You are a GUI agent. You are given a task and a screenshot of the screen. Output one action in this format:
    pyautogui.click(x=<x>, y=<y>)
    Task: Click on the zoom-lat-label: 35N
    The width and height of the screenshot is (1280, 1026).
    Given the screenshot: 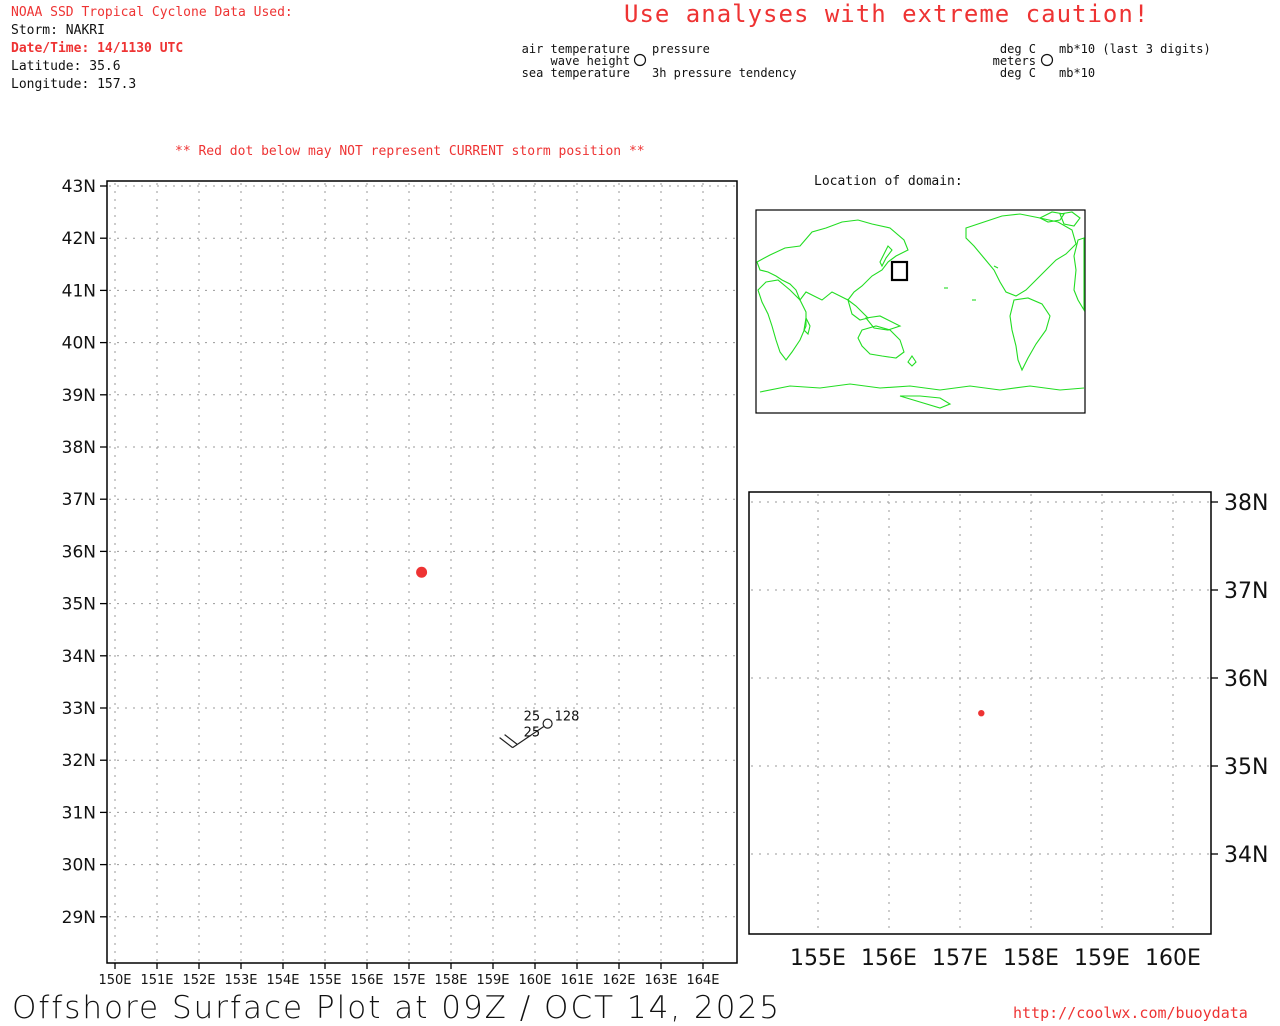 What is the action you would take?
    pyautogui.click(x=1246, y=767)
    